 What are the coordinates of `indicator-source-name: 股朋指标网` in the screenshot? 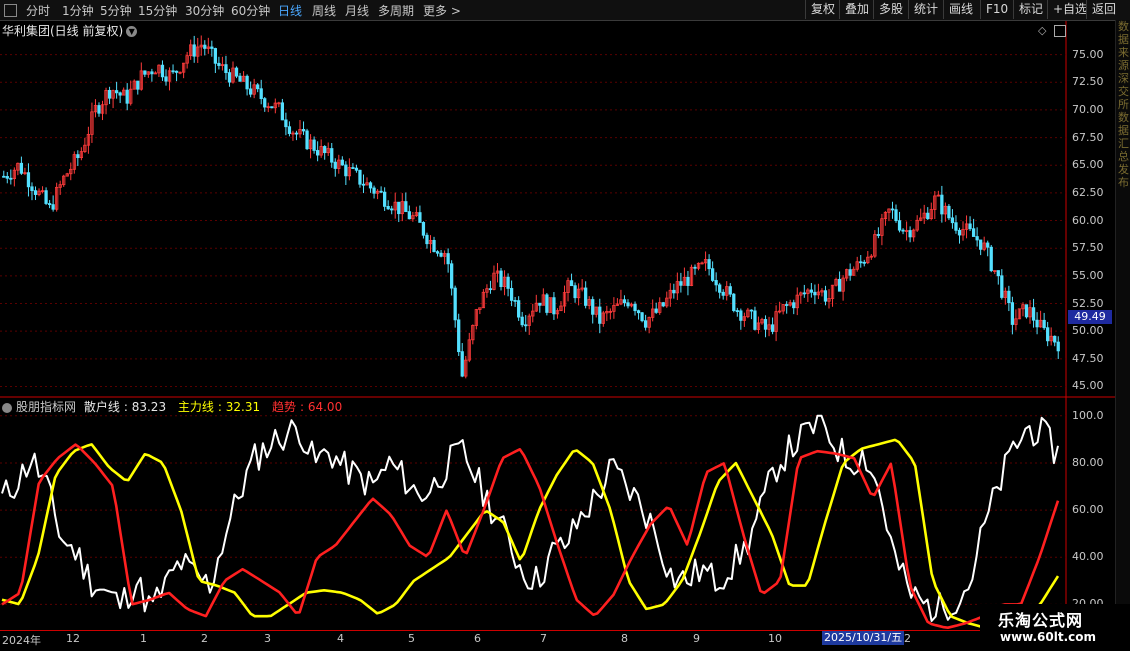 It's located at (46, 407).